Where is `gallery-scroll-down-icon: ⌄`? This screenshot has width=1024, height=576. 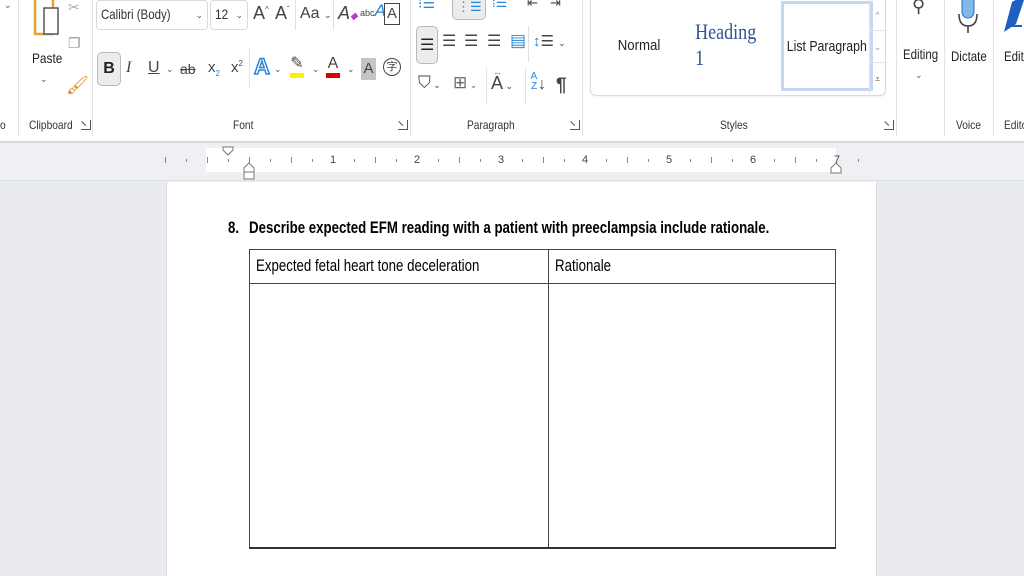
gallery-scroll-down-icon: ⌄ is located at coordinates (877, 47).